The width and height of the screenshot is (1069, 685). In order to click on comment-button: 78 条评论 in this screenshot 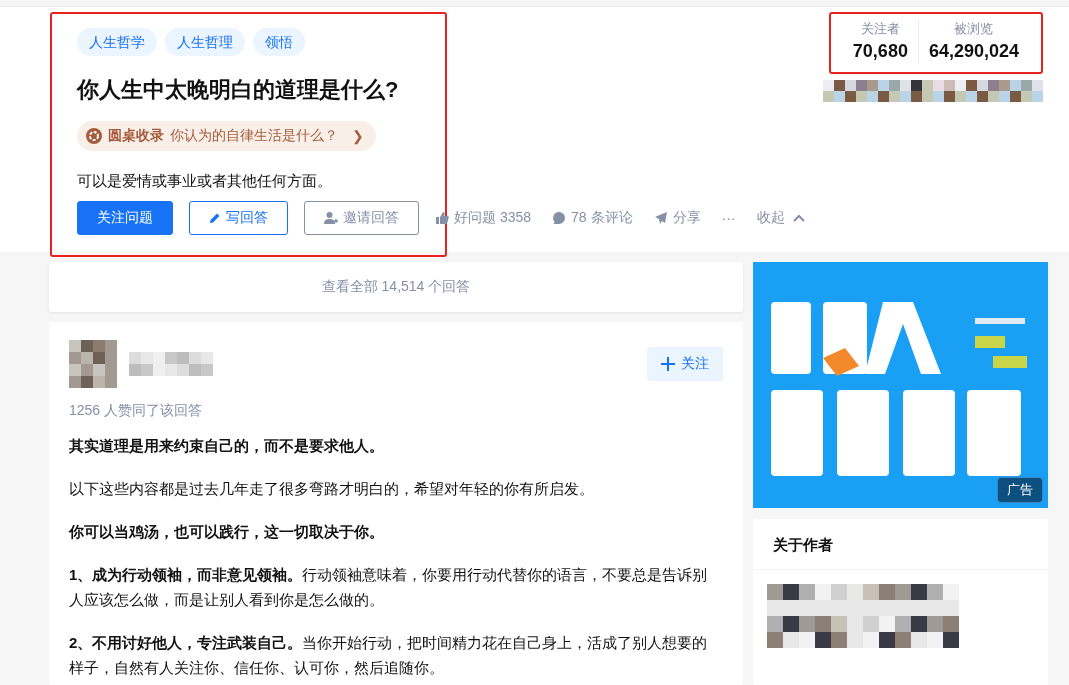, I will do `click(592, 218)`.